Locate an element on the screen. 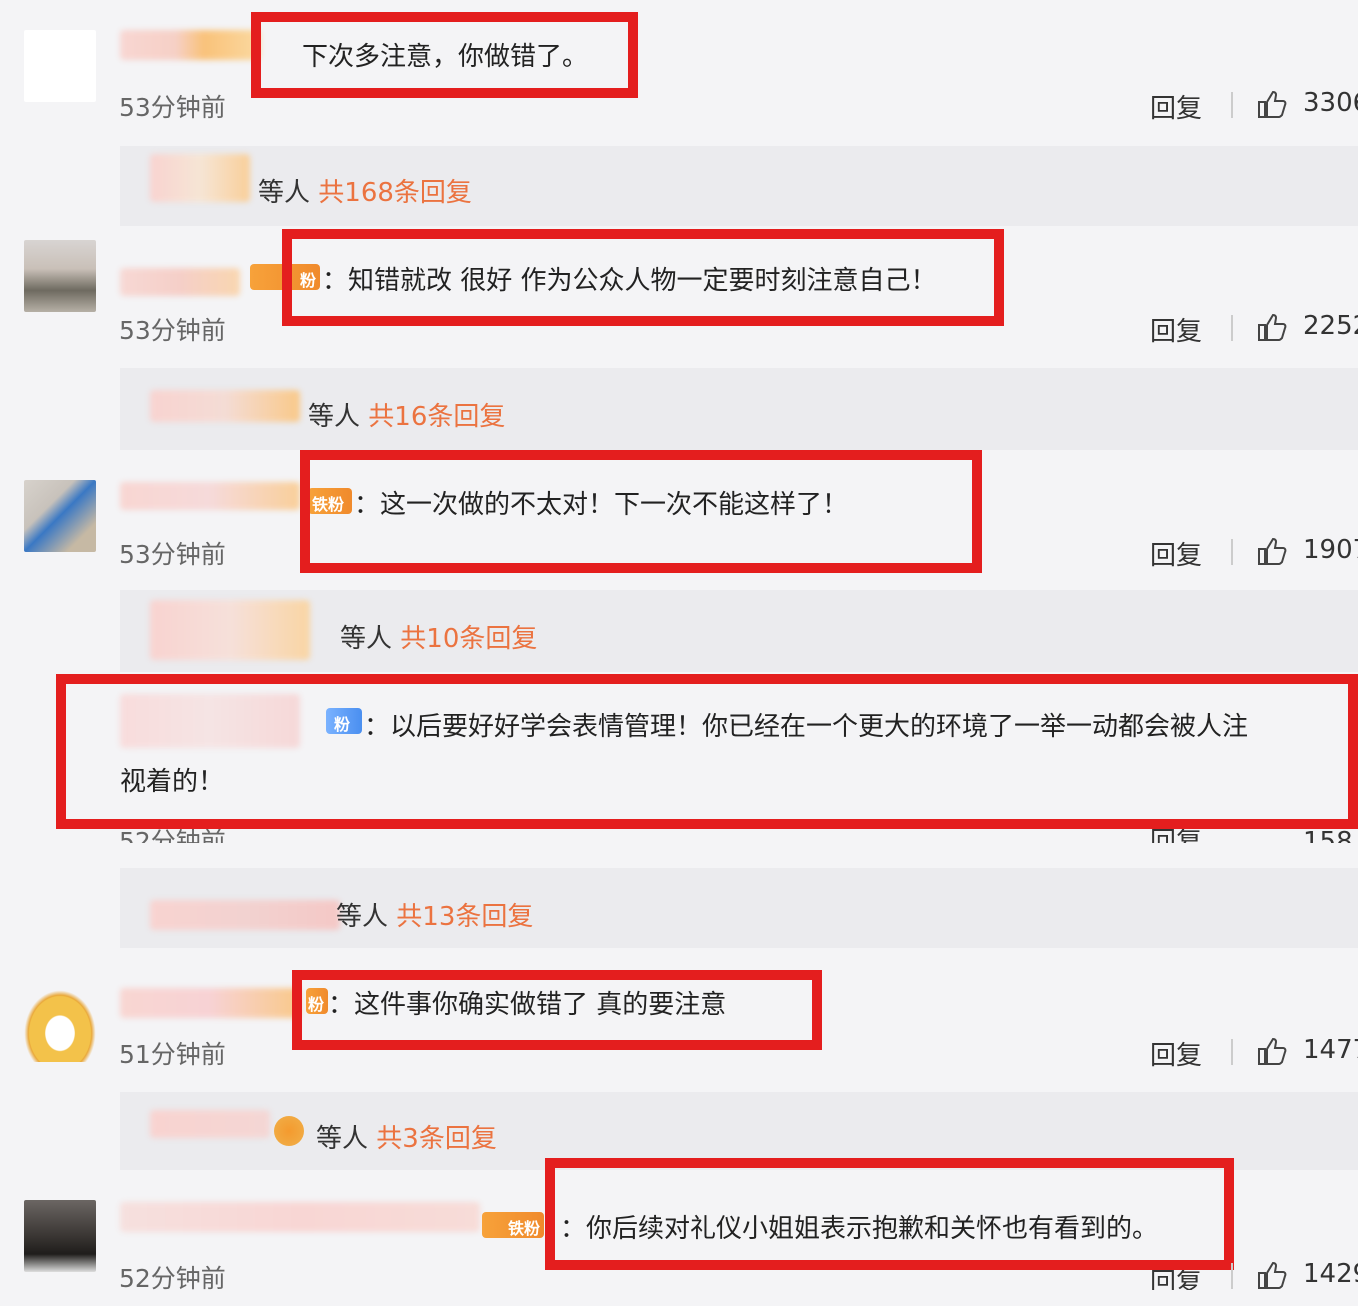 The height and width of the screenshot is (1306, 1358). sub-replies-summary: 等人 共10条回复 is located at coordinates (438, 636).